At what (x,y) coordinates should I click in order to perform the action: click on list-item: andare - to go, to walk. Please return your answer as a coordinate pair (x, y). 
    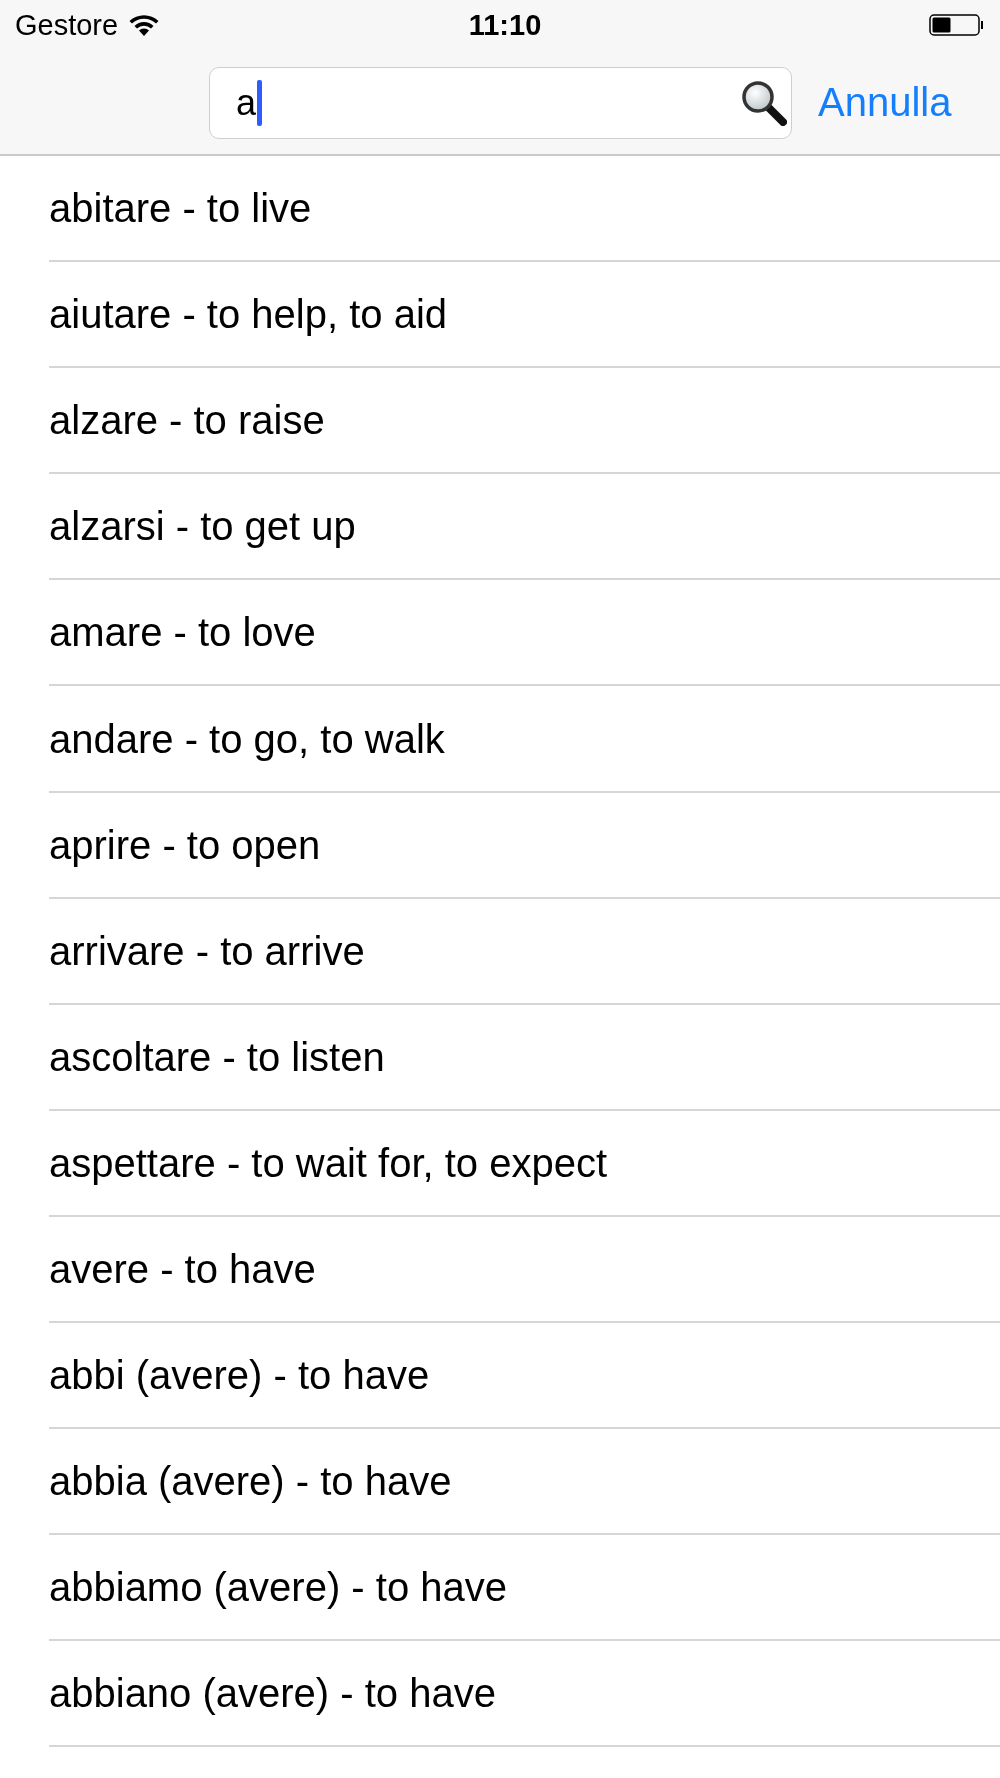
    Looking at the image, I should click on (247, 738).